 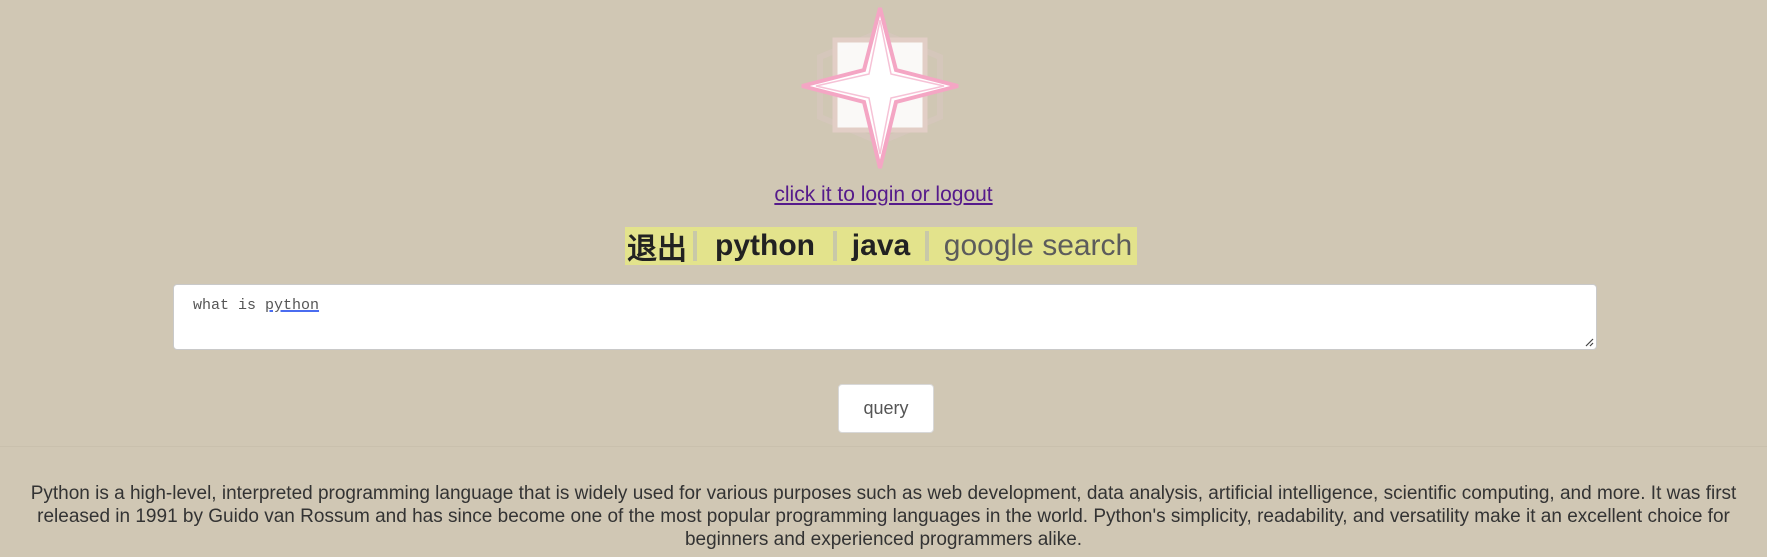 I want to click on tab-google-search: google search, so click(x=1033, y=246).